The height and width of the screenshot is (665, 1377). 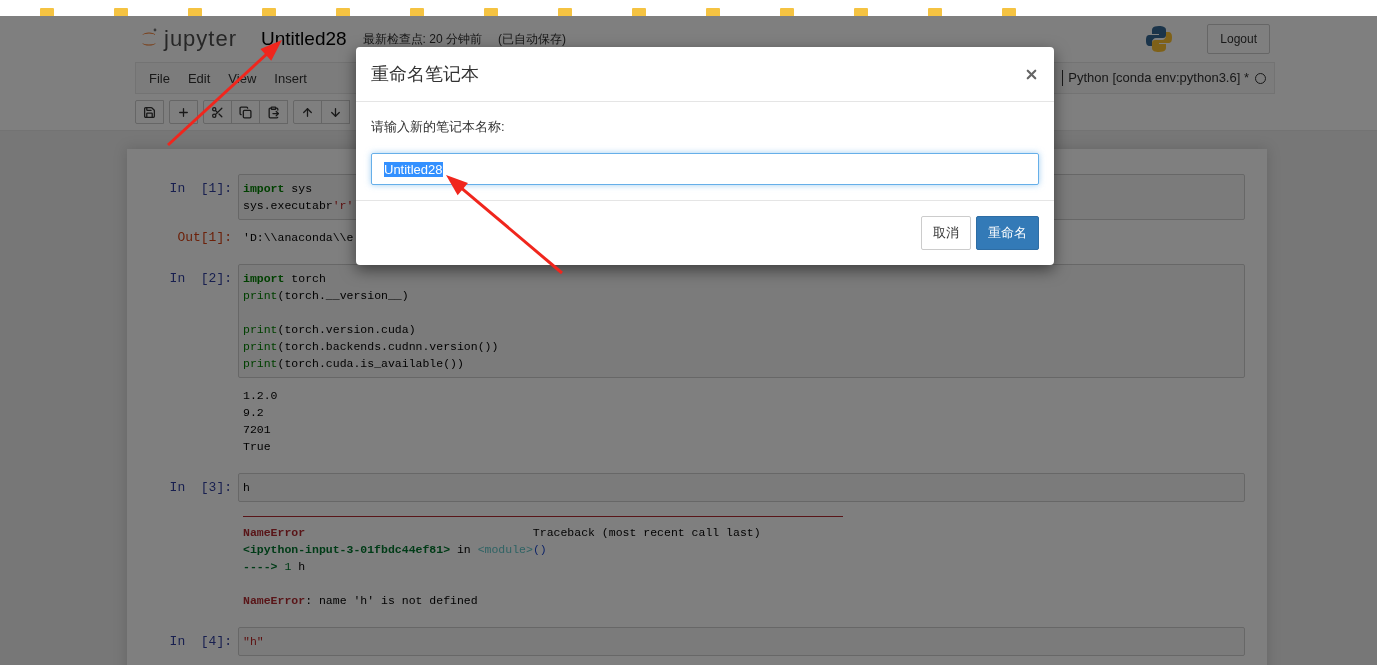 What do you see at coordinates (1238, 39) in the screenshot?
I see `logout-button: Logout` at bounding box center [1238, 39].